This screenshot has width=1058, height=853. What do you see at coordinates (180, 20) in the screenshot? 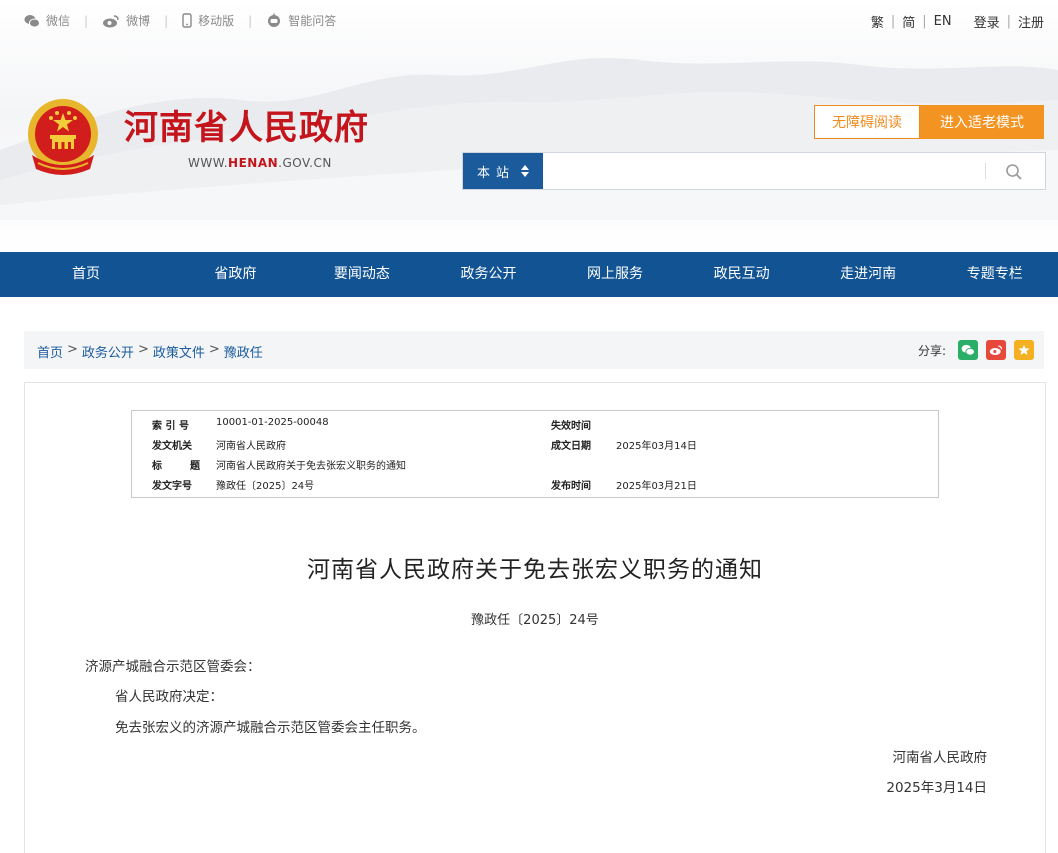
I see `top-links: 微信 | 微博 | 移动版 | 智能问答` at bounding box center [180, 20].